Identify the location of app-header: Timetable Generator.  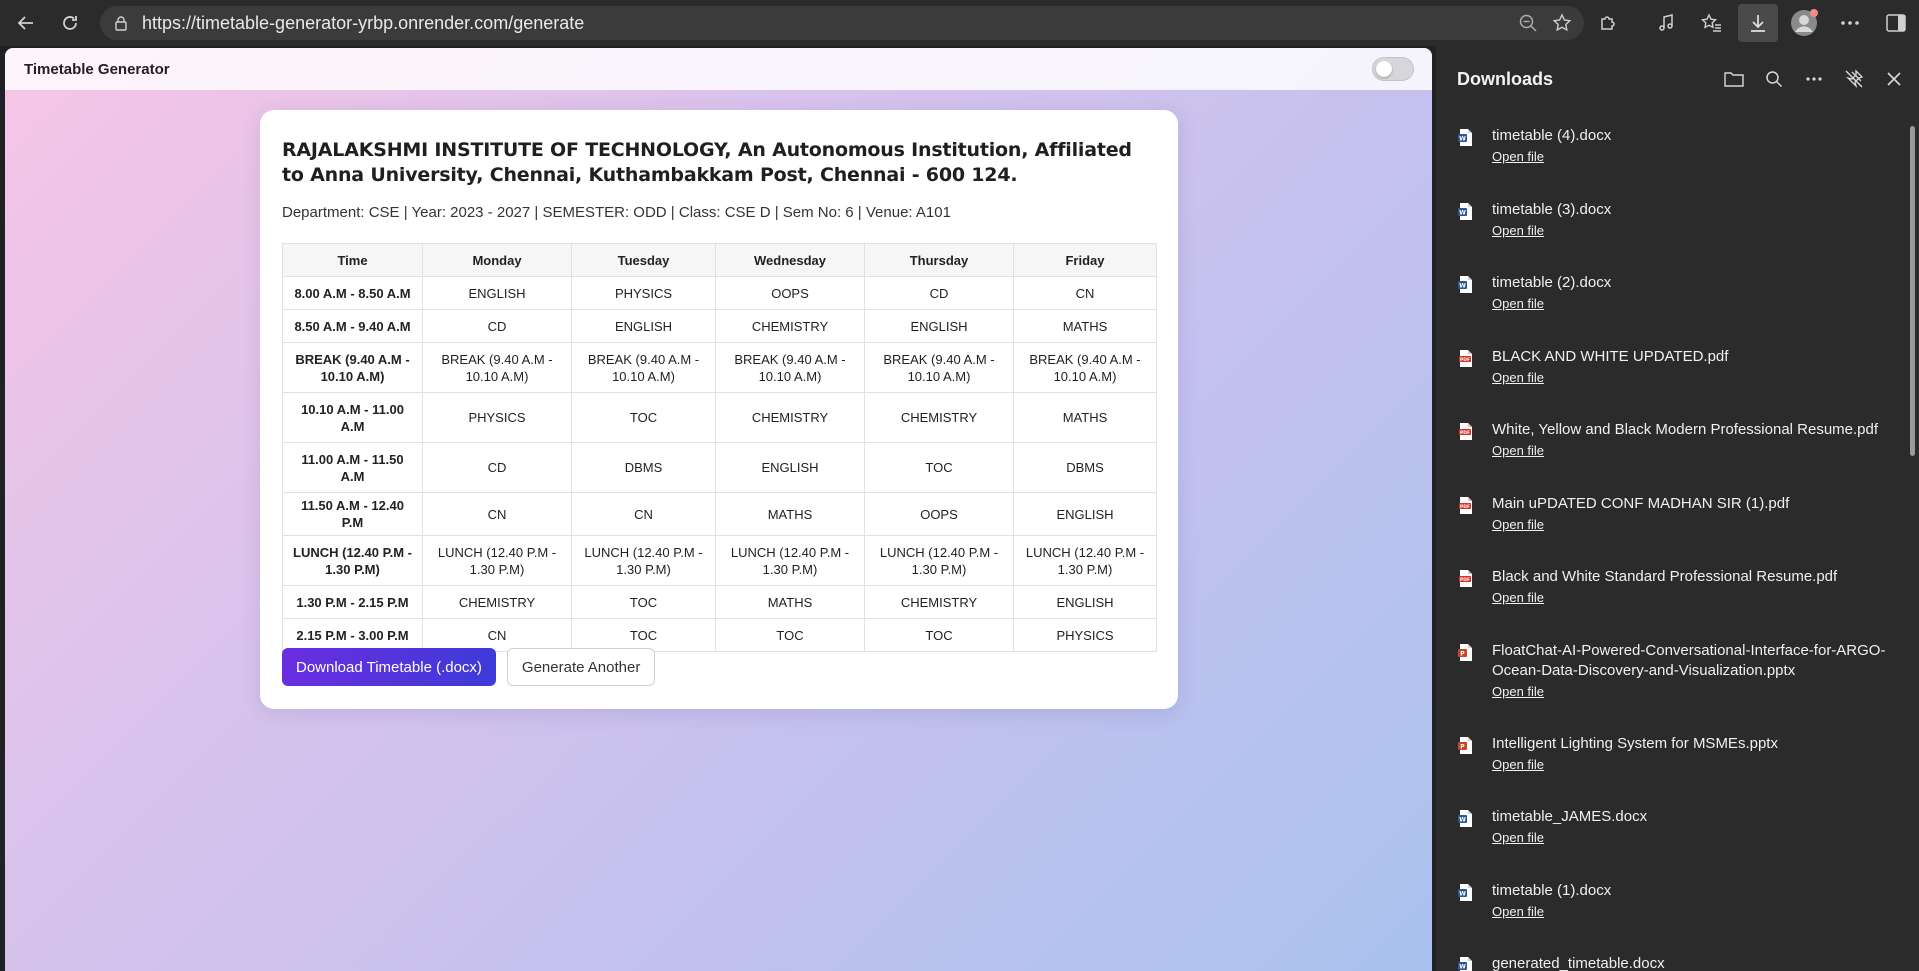
(718, 69).